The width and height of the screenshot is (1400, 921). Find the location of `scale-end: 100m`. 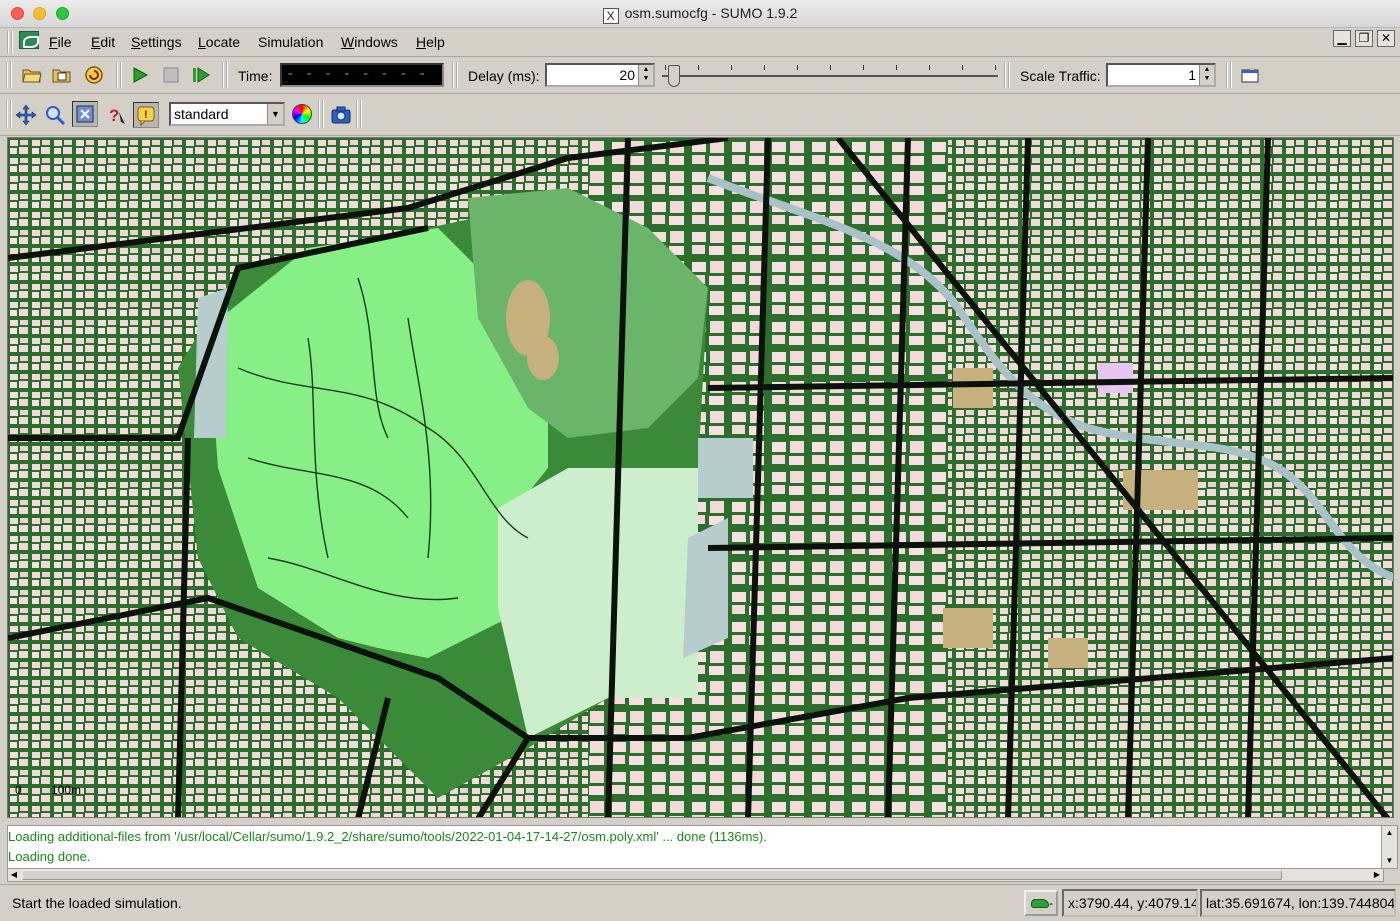

scale-end: 100m is located at coordinates (66, 790).